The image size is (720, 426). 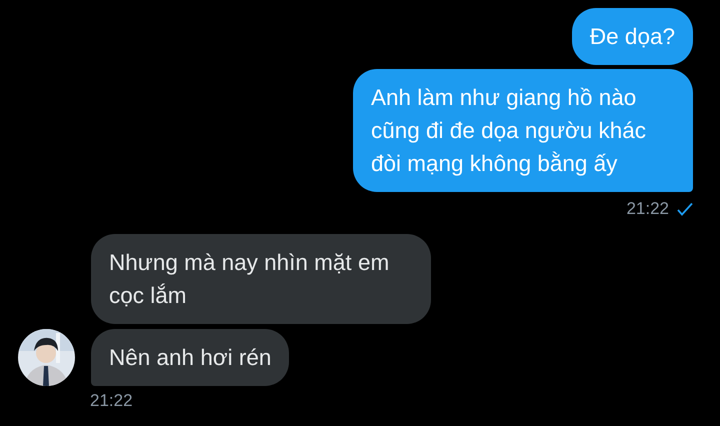 I want to click on message-bubble: Nhưng mà nay nhìn mặt em cọc lắm, so click(x=261, y=279).